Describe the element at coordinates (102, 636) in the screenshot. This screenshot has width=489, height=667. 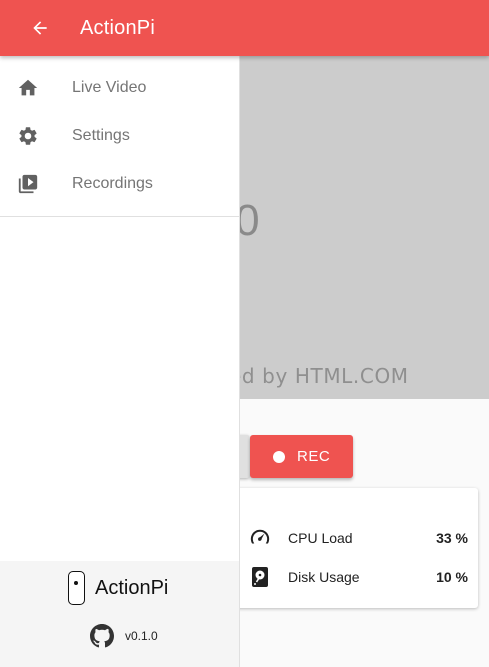
I see `github-icon` at that location.